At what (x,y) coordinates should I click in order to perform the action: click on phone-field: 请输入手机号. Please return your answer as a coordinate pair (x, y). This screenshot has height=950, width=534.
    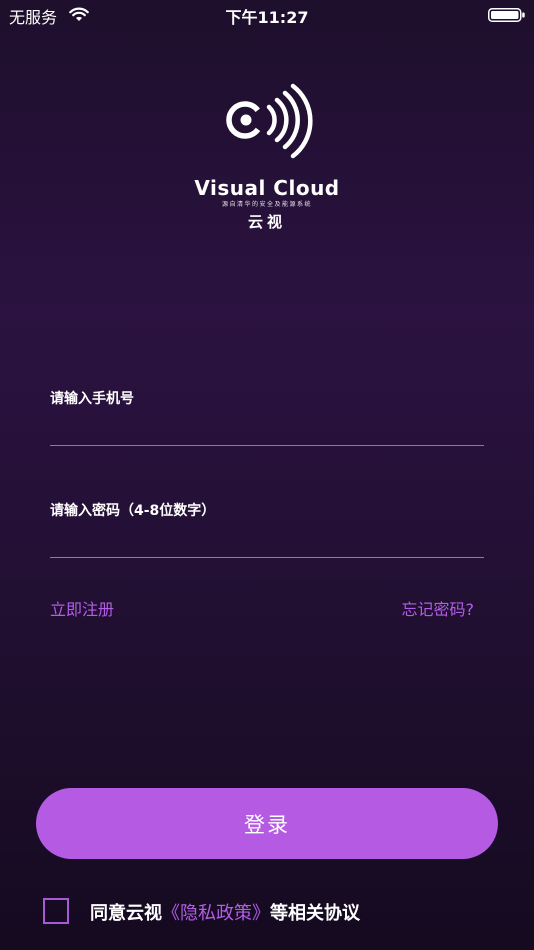
    Looking at the image, I should click on (267, 418).